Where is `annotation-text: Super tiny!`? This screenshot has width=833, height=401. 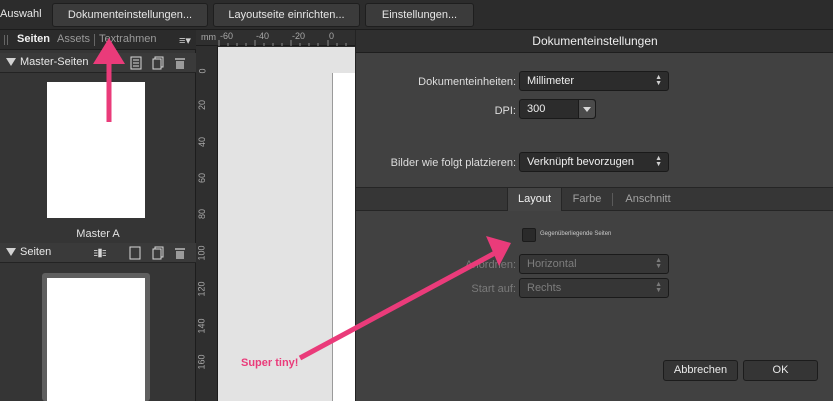 annotation-text: Super tiny! is located at coordinates (270, 363).